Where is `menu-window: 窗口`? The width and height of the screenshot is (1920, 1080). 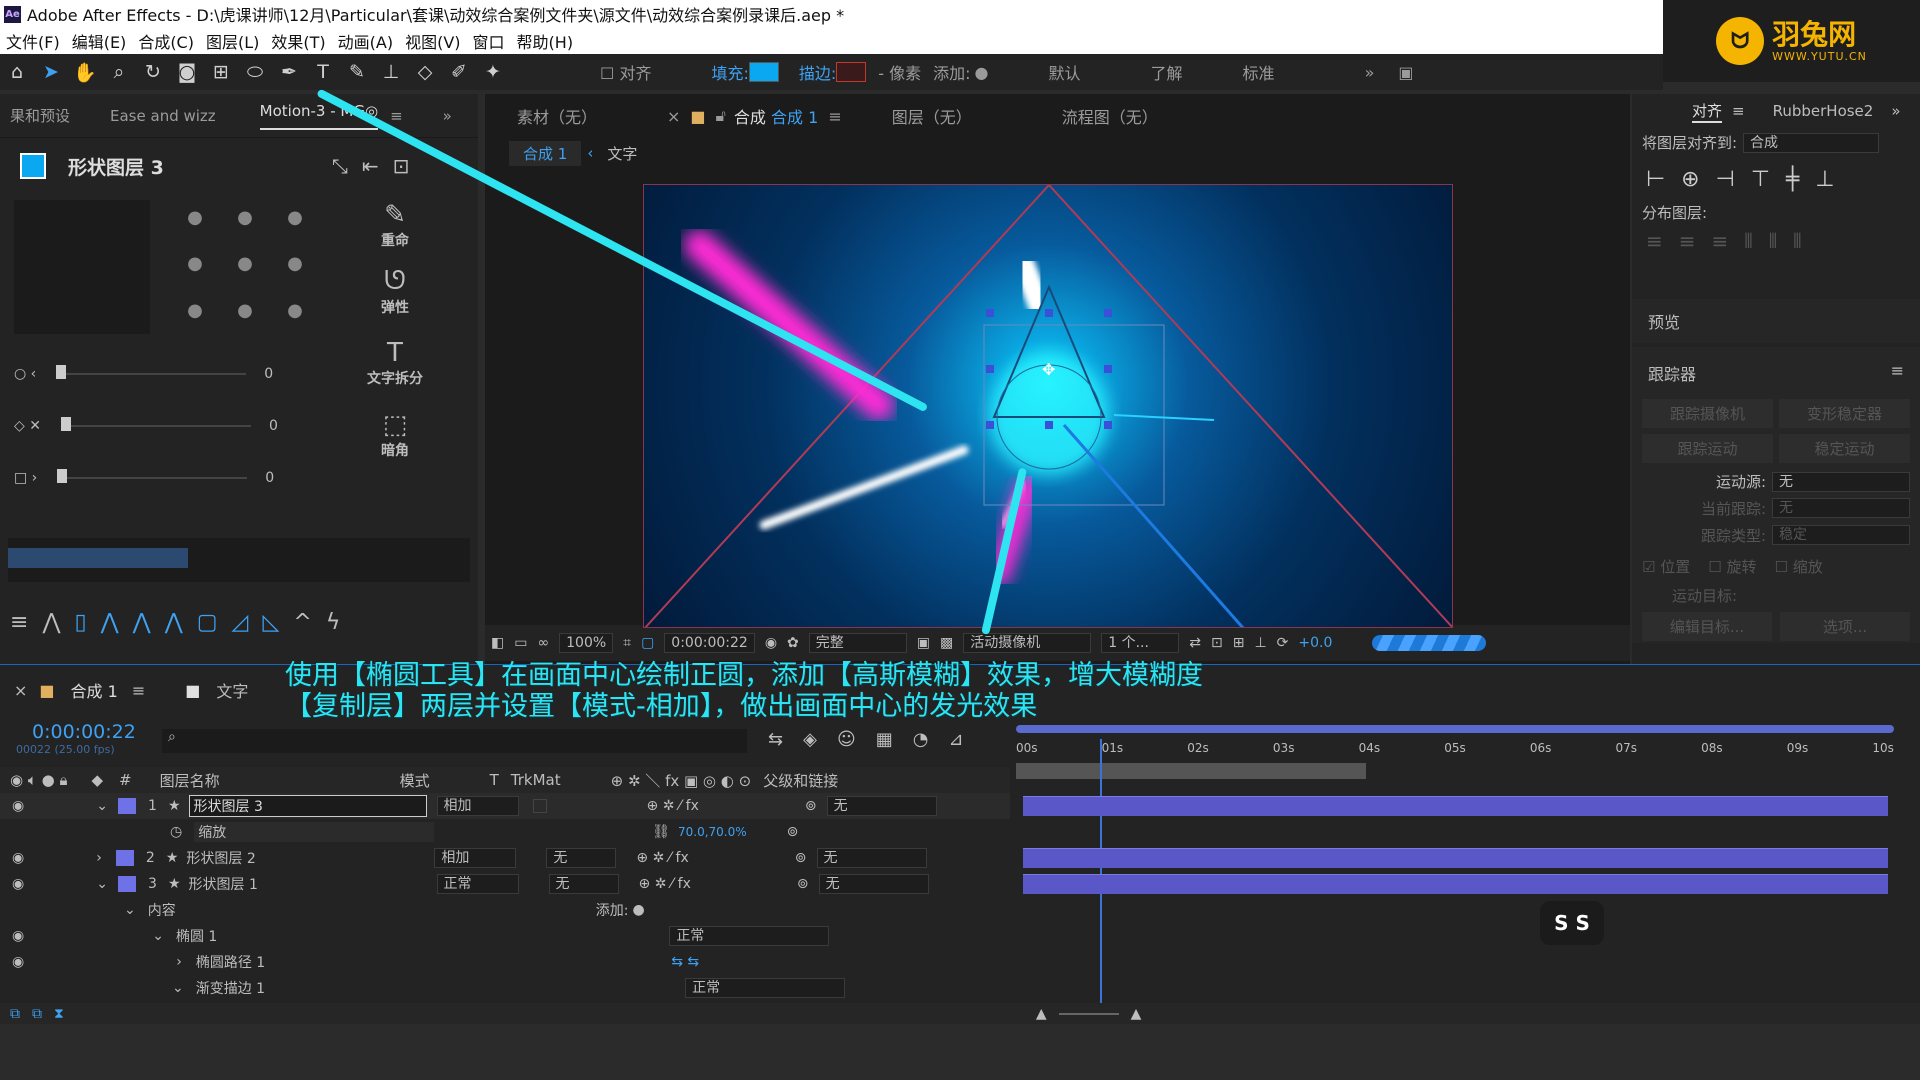
menu-window: 窗口 is located at coordinates (489, 41).